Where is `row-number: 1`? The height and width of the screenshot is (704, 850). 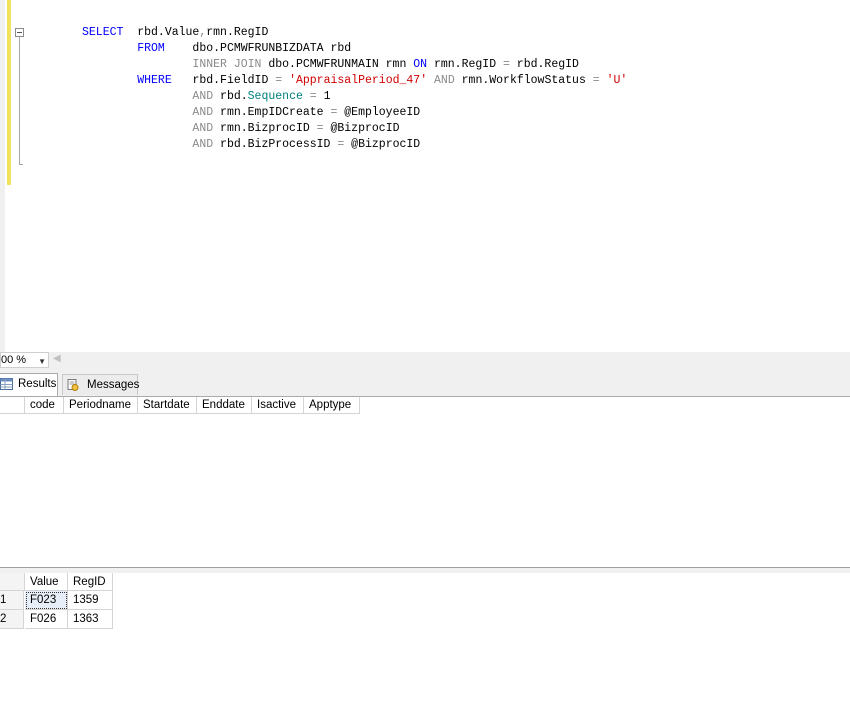
row-number: 1 is located at coordinates (12, 600).